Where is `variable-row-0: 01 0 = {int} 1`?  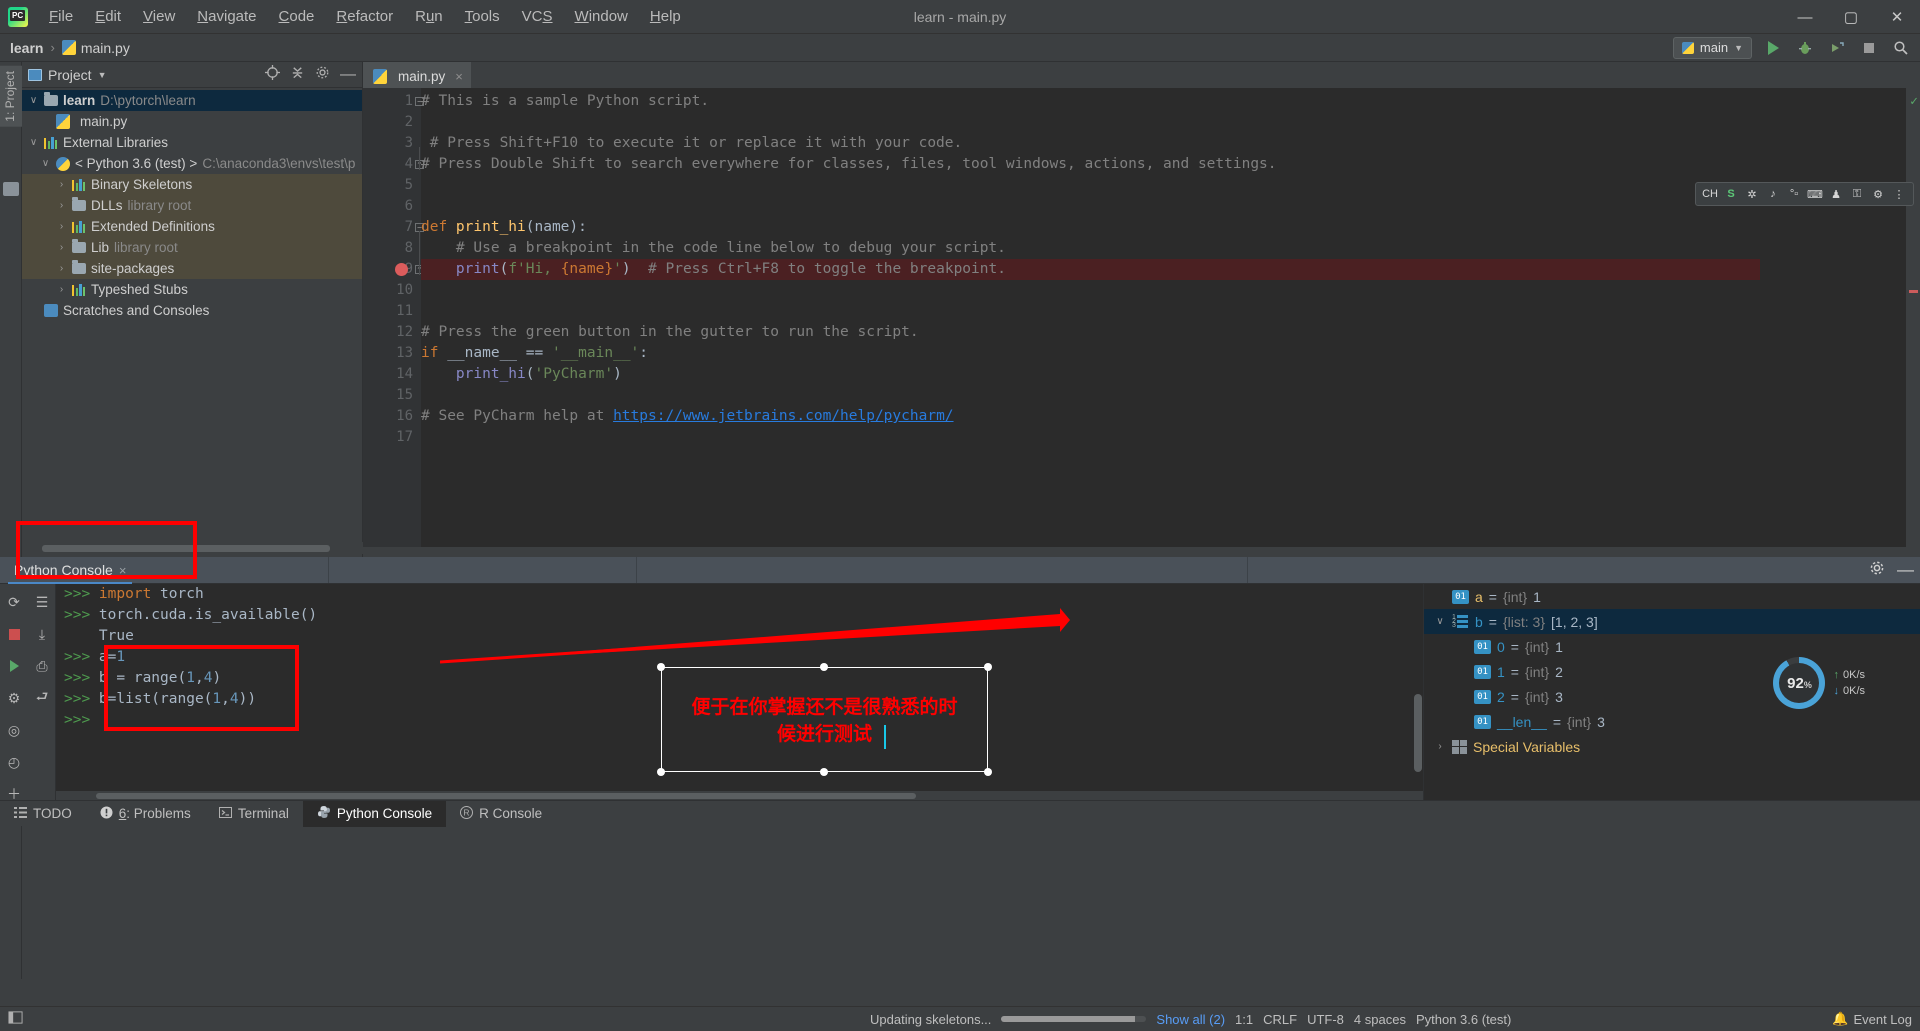
variable-row-0: 01 0 = {int} 1 is located at coordinates (1672, 646).